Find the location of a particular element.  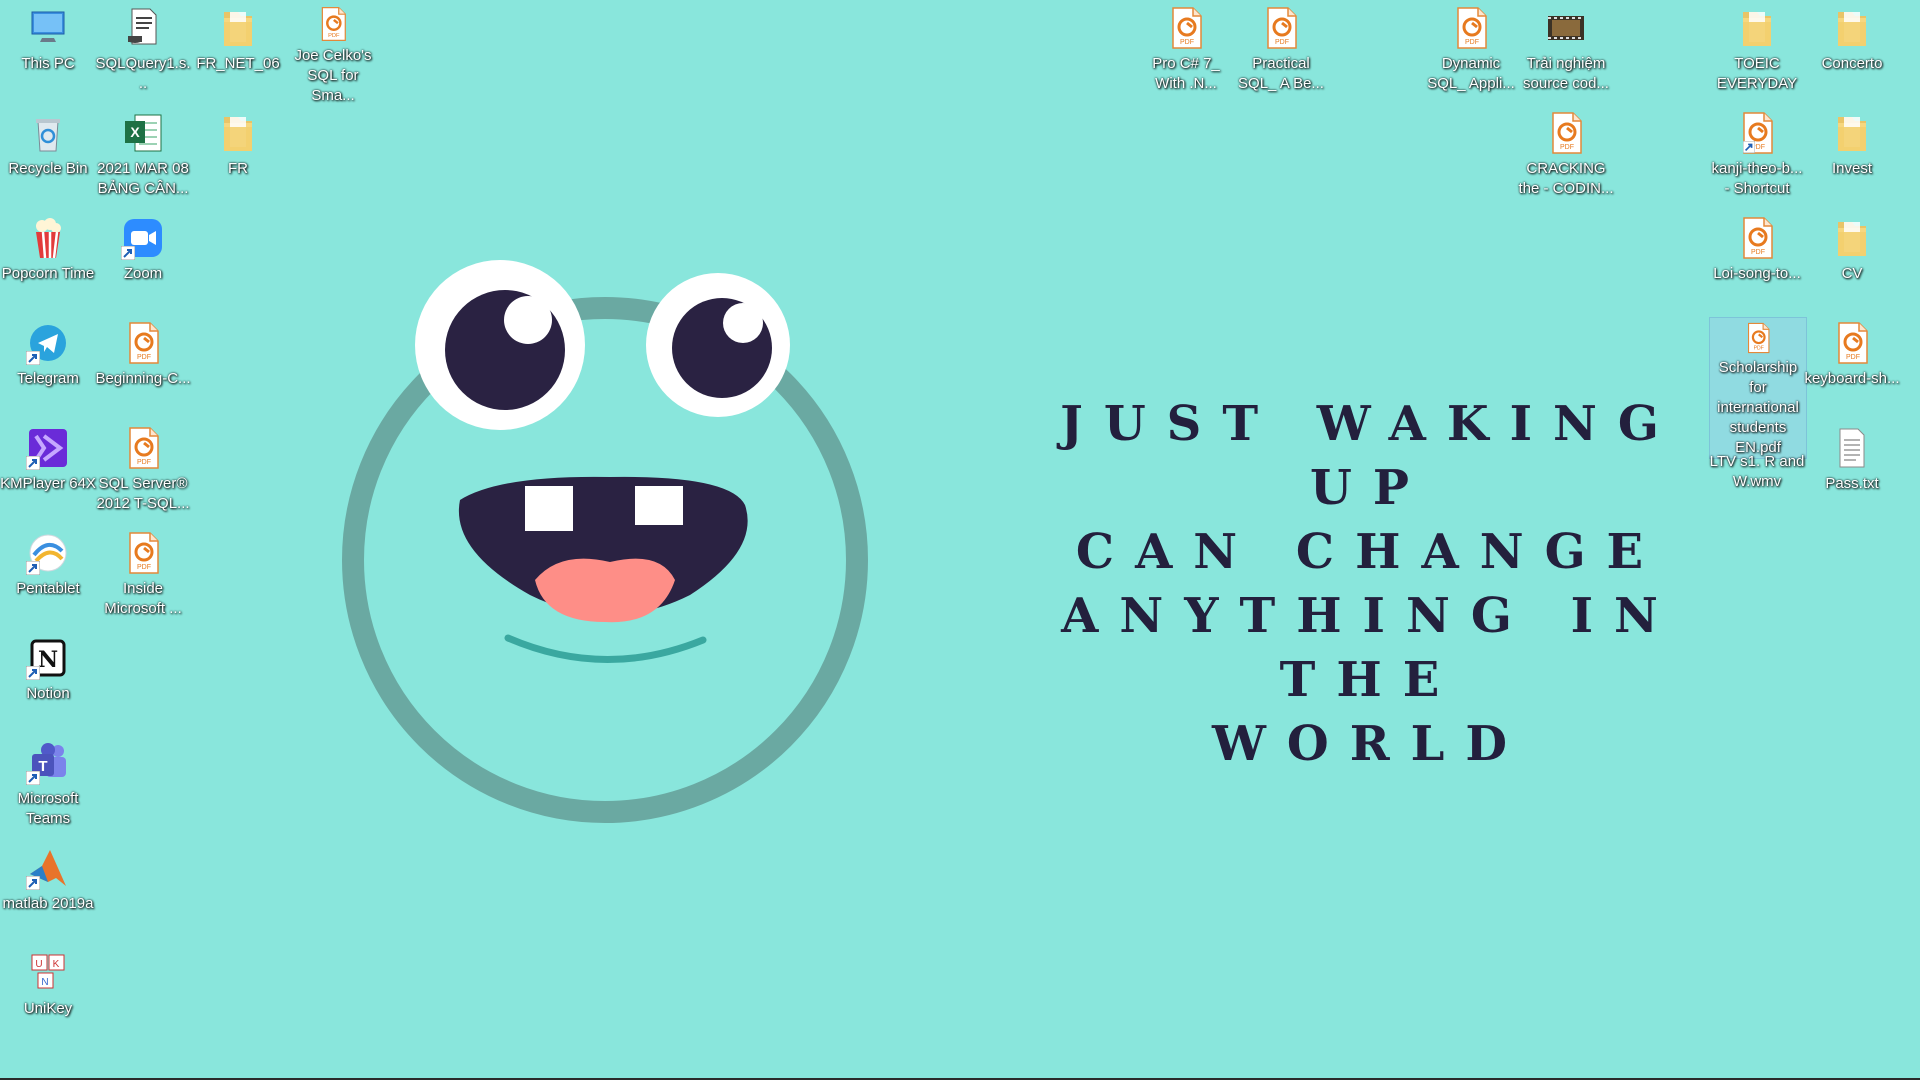

desktop-icon-recycle-bin: Recycle Bin is located at coordinates (48, 159).